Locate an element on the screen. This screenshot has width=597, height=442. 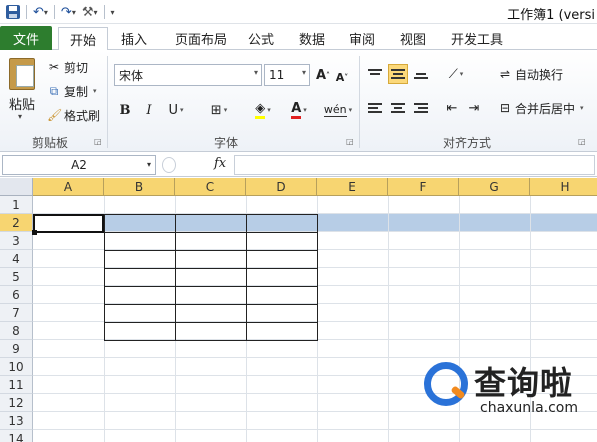
save-button is located at coordinates (13, 12).